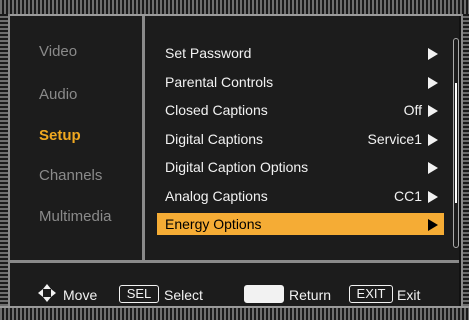 This screenshot has height=320, width=469. I want to click on category-audio: Audio, so click(58, 94).